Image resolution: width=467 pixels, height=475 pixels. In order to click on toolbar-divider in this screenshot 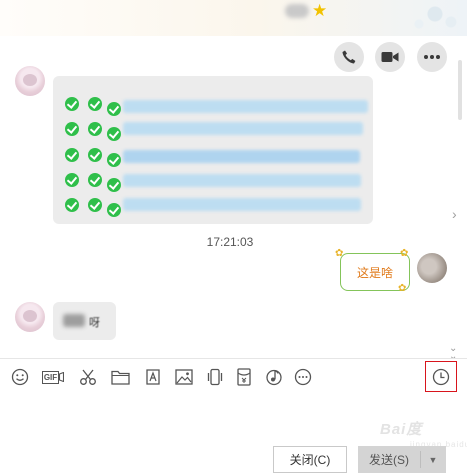, I will do `click(233, 358)`.